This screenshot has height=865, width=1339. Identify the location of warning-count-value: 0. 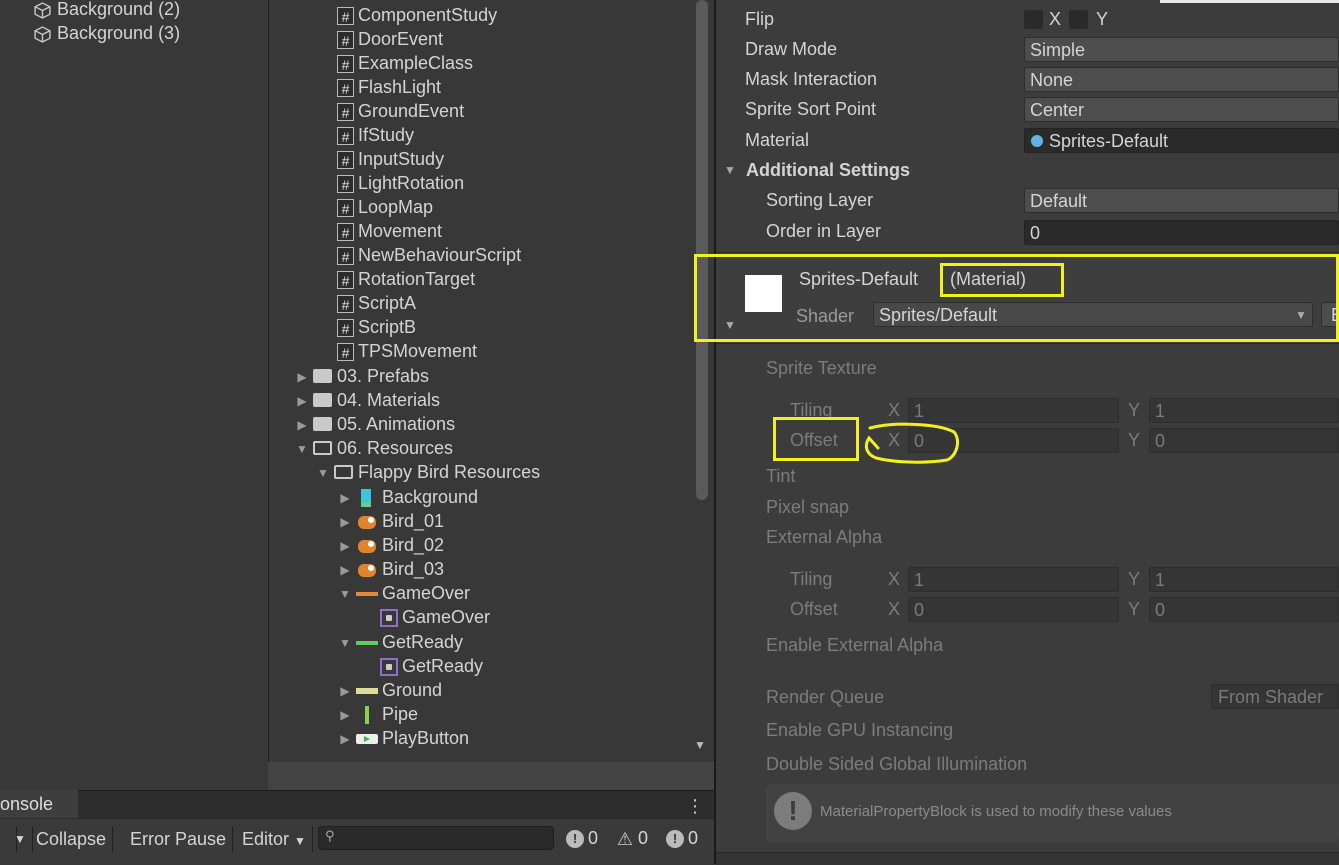
(643, 838).